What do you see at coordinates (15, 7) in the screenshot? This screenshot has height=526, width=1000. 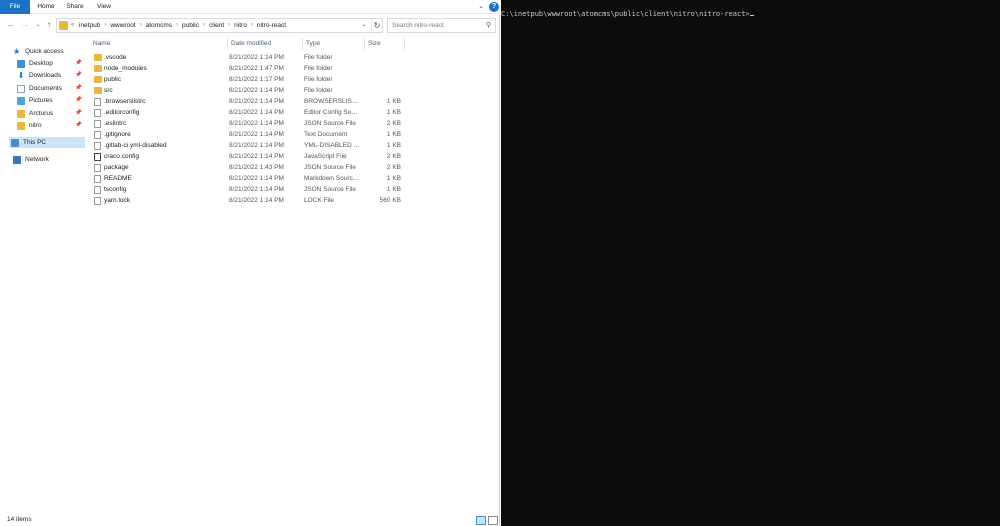 I see `tab-file: File` at bounding box center [15, 7].